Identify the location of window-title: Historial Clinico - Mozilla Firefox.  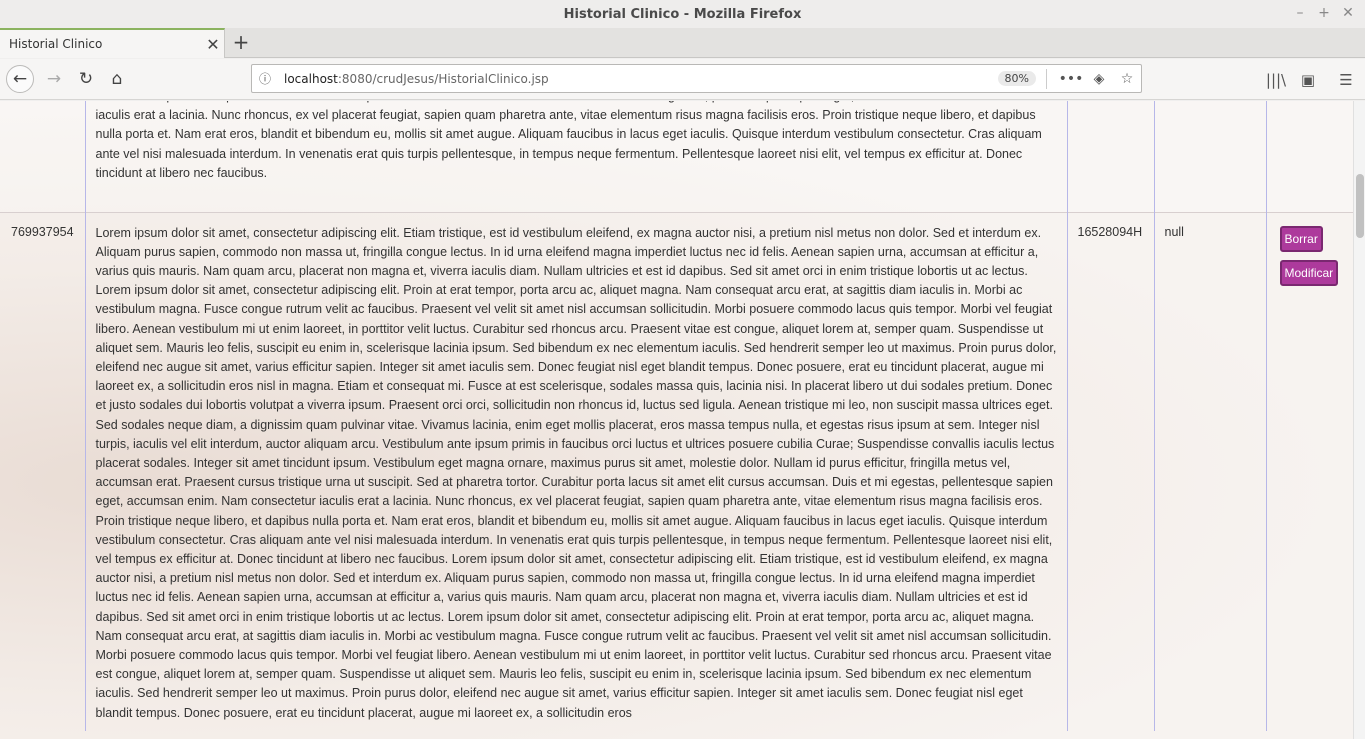
(682, 14).